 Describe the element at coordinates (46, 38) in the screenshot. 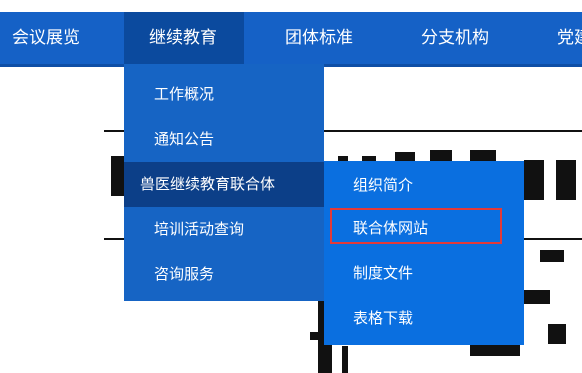

I see `nav-item-conference: 会议展览` at that location.